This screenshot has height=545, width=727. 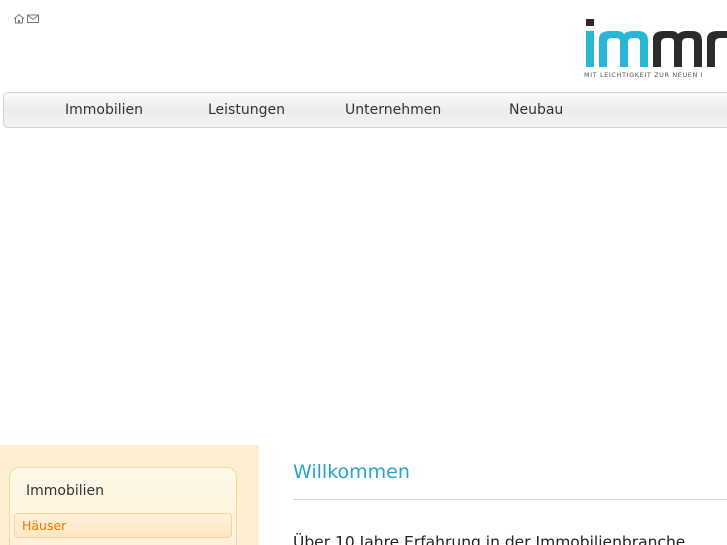 I want to click on logo-mark-icon, so click(x=656, y=43).